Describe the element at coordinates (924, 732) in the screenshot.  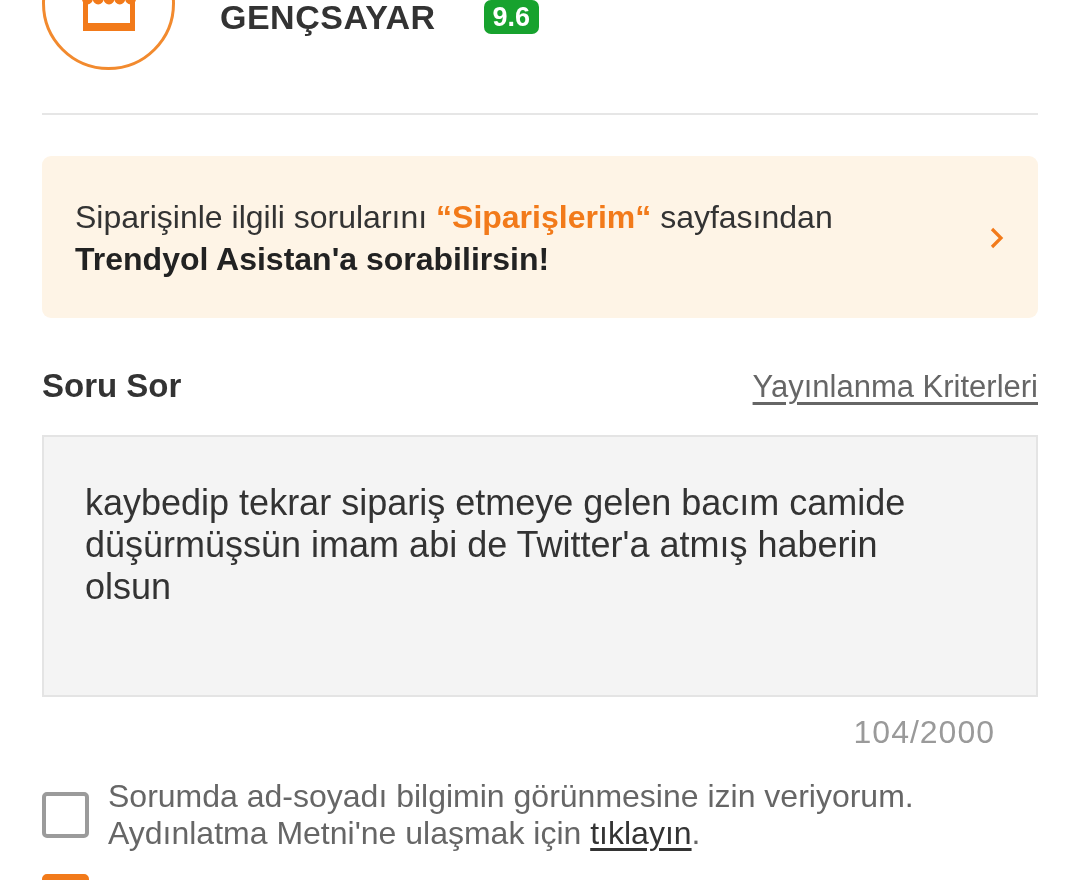
I see `character-counter: 104/2000` at that location.